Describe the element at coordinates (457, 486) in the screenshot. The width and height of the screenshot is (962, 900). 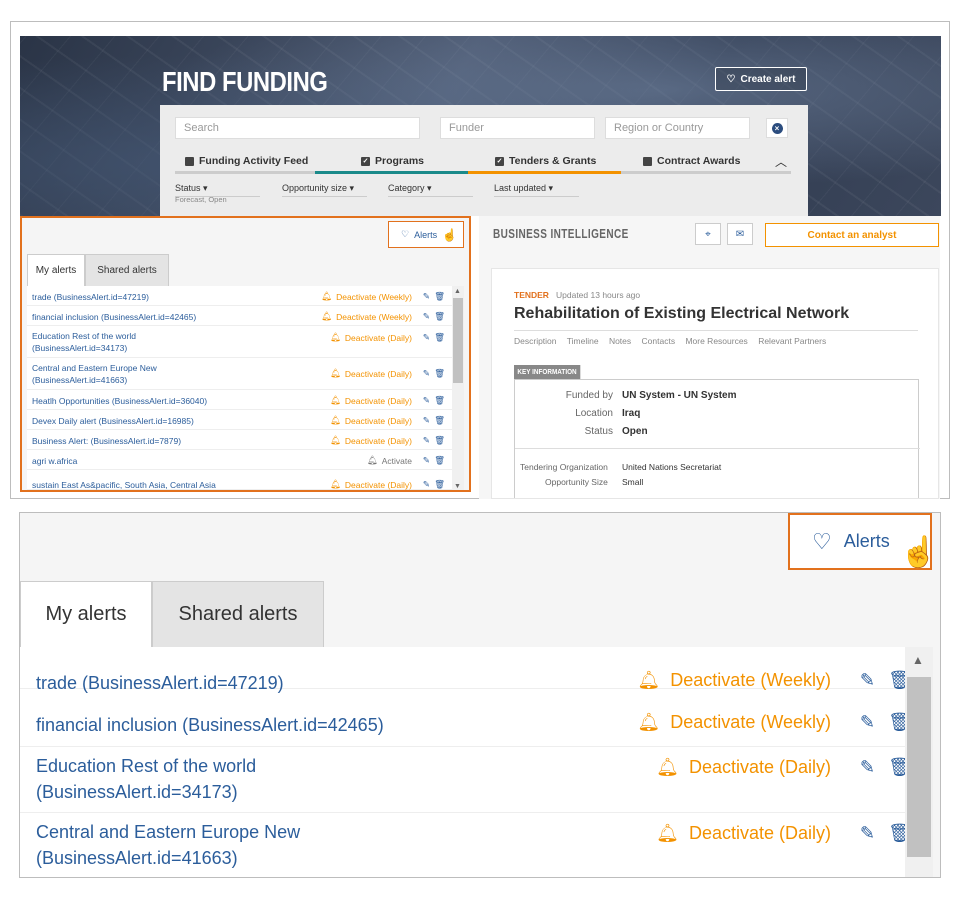
I see `scroll-down-icon: ▼` at that location.